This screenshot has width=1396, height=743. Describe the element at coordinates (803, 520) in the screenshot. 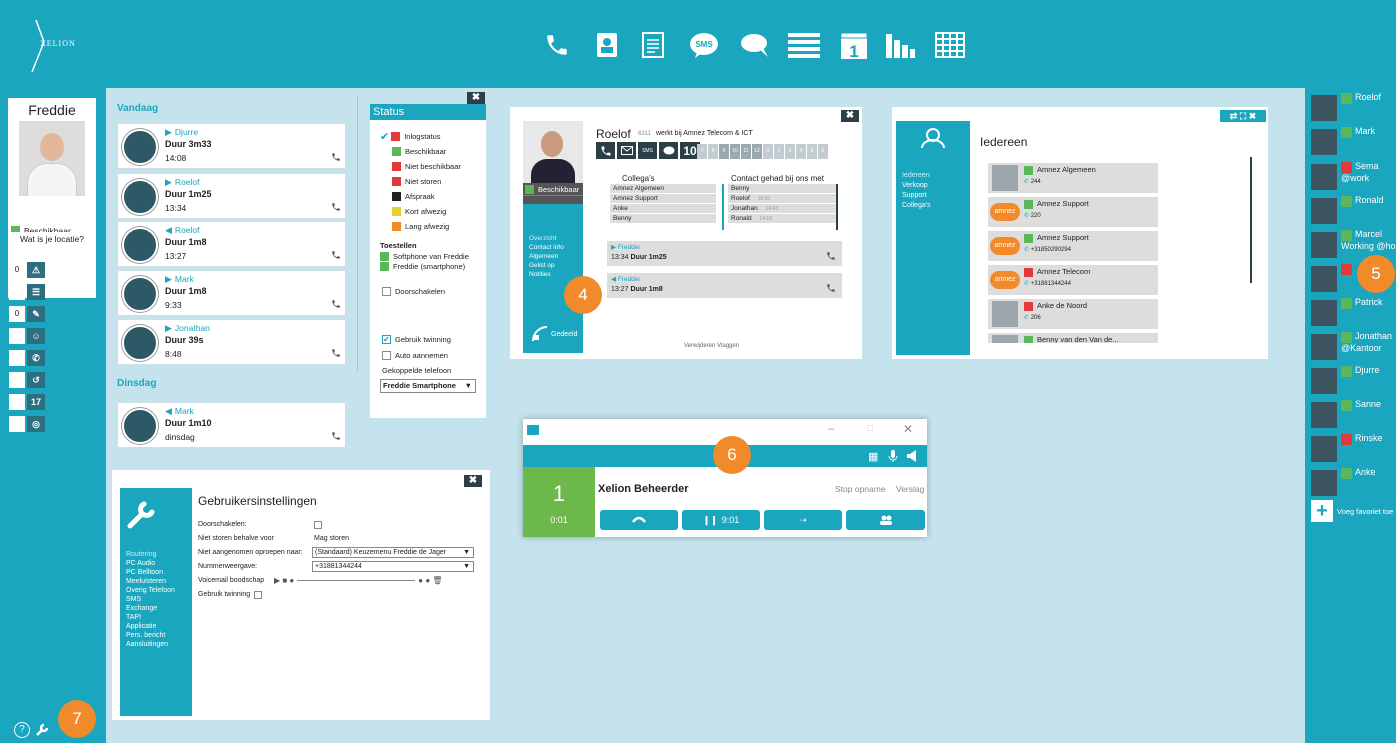

I see `transfer-button: ⇢` at that location.